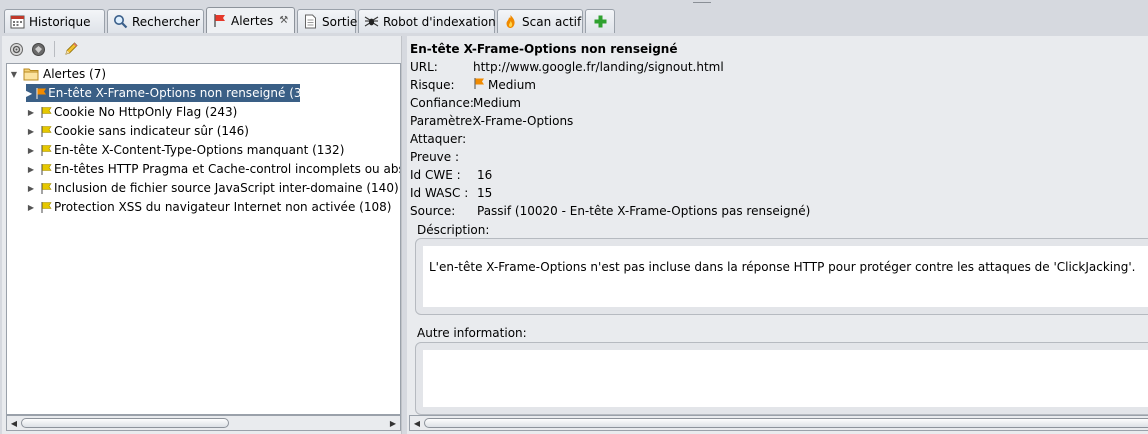 The height and width of the screenshot is (434, 1148). Describe the element at coordinates (544, 49) in the screenshot. I see `alert-title: En-tête X-Frame-Options non renseigné` at that location.